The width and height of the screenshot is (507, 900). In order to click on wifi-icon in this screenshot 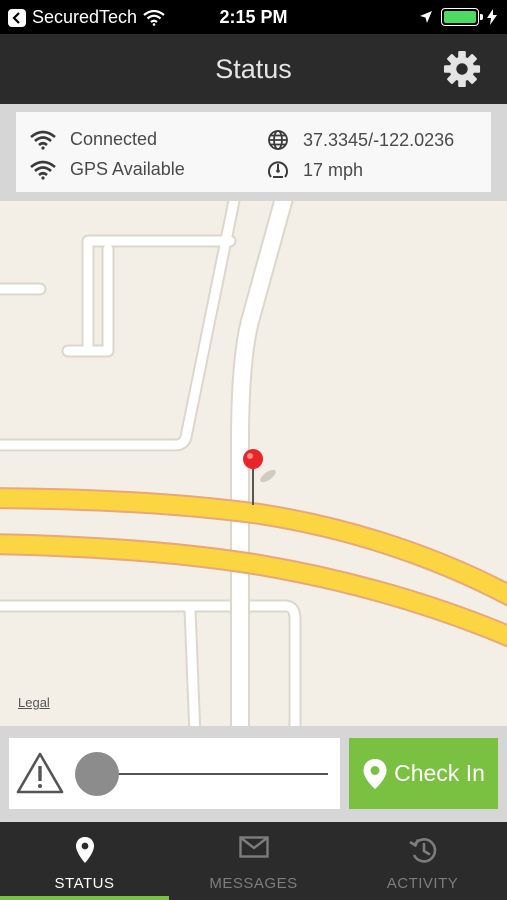, I will do `click(43, 140)`.